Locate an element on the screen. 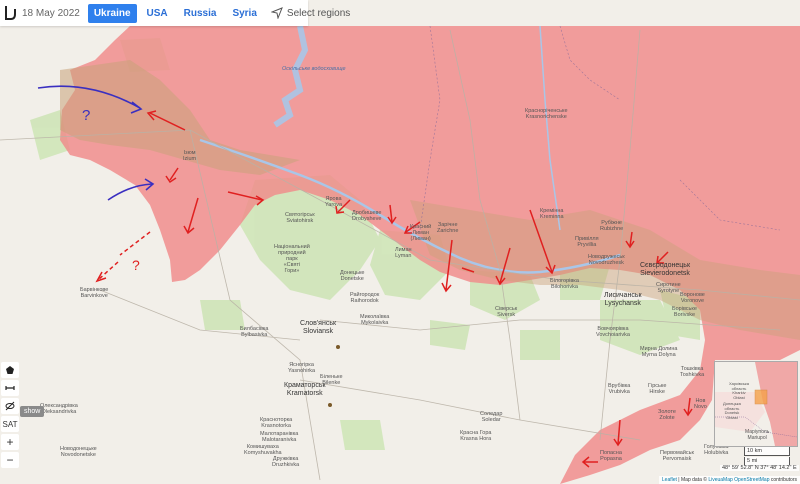 This screenshot has height=484, width=800. map-label-malotaranivka: Малотаранівка Malotaranivka is located at coordinates (279, 437).